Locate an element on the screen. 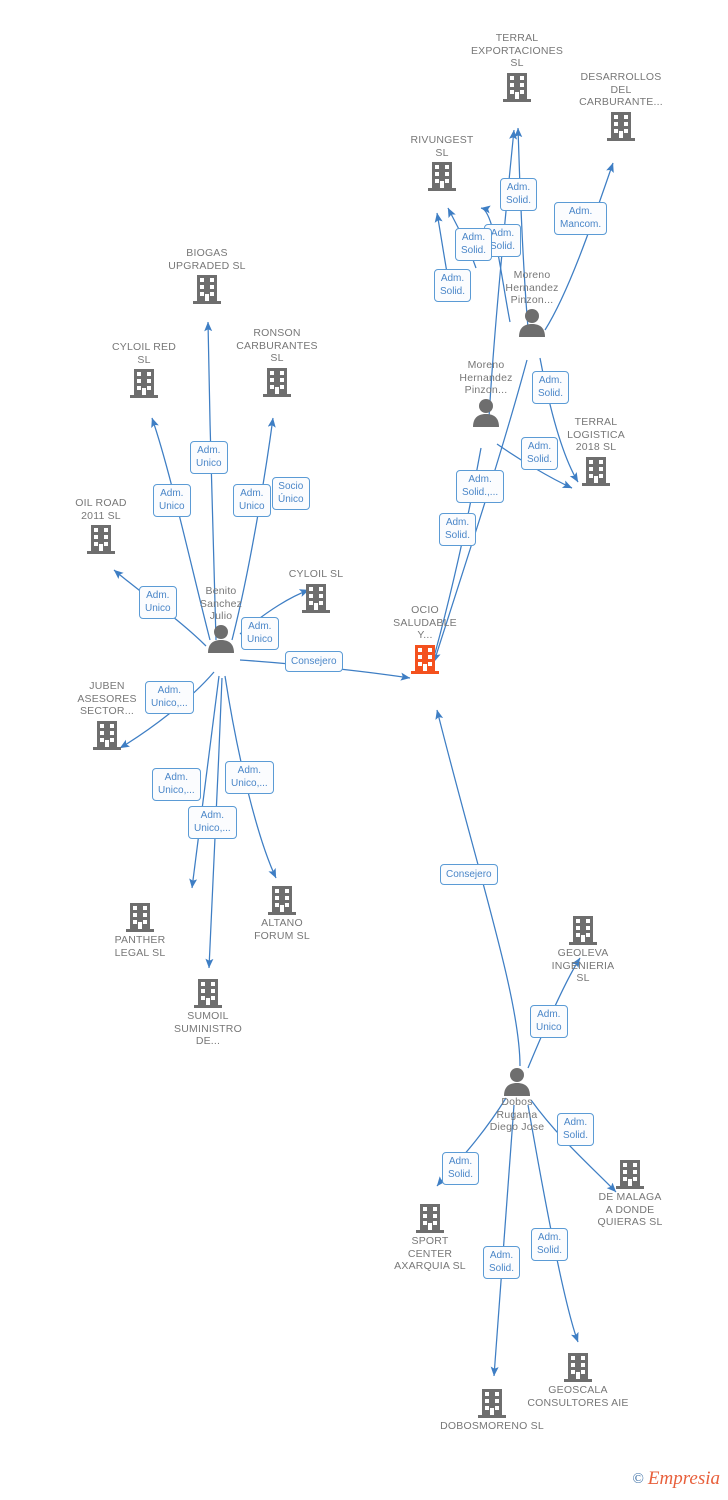 This screenshot has width=728, height=1500. company-node-panther-legal: PANTHER LEGAL SL is located at coordinates (140, 930).